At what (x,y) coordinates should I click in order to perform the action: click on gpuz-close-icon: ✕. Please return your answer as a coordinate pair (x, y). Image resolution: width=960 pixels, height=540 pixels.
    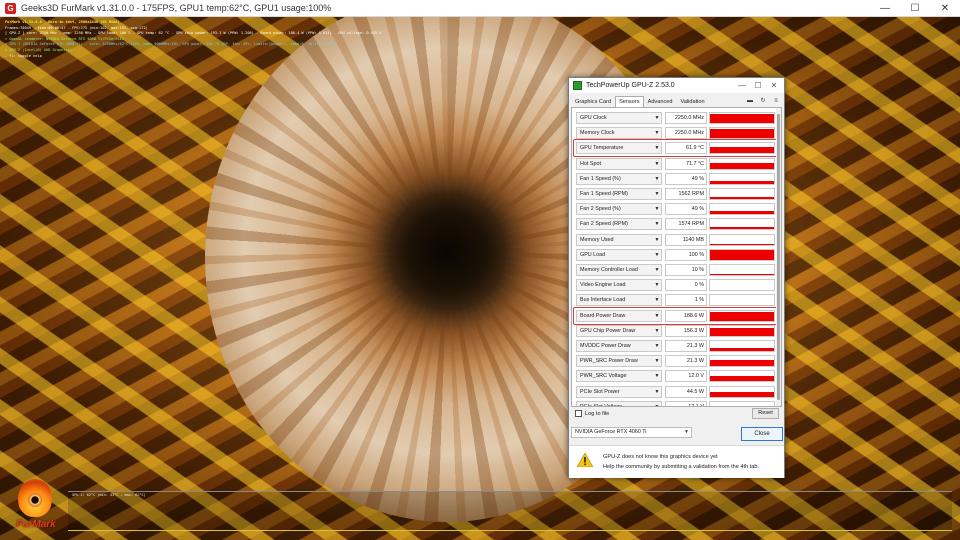
    Looking at the image, I should click on (774, 85).